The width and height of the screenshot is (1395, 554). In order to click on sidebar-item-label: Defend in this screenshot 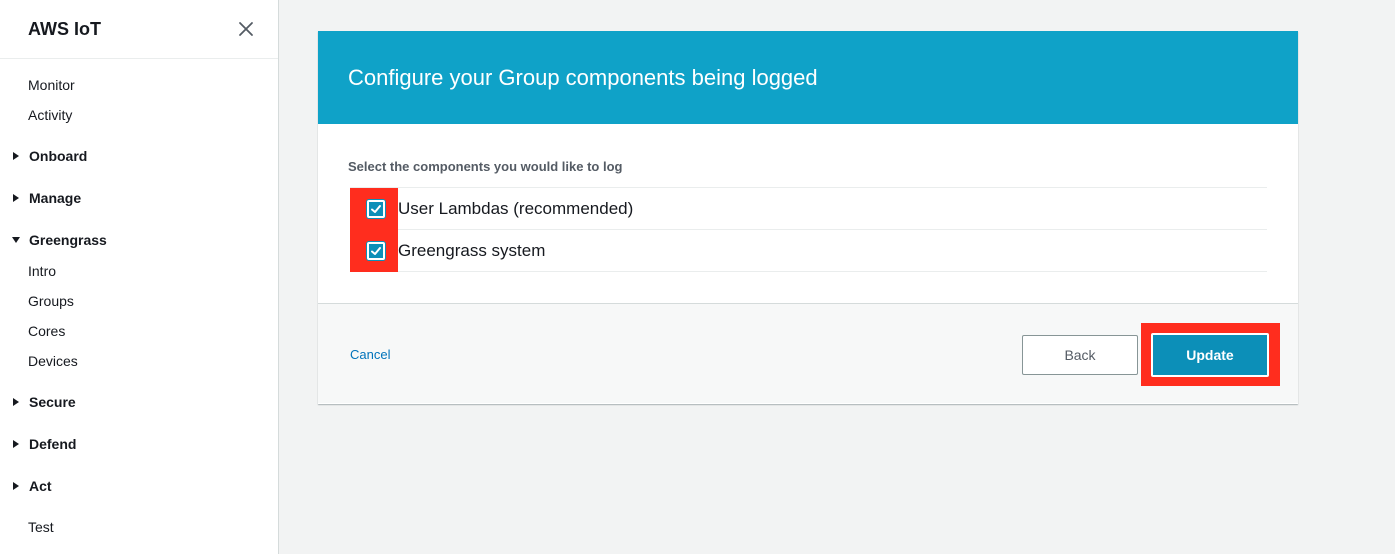, I will do `click(53, 444)`.